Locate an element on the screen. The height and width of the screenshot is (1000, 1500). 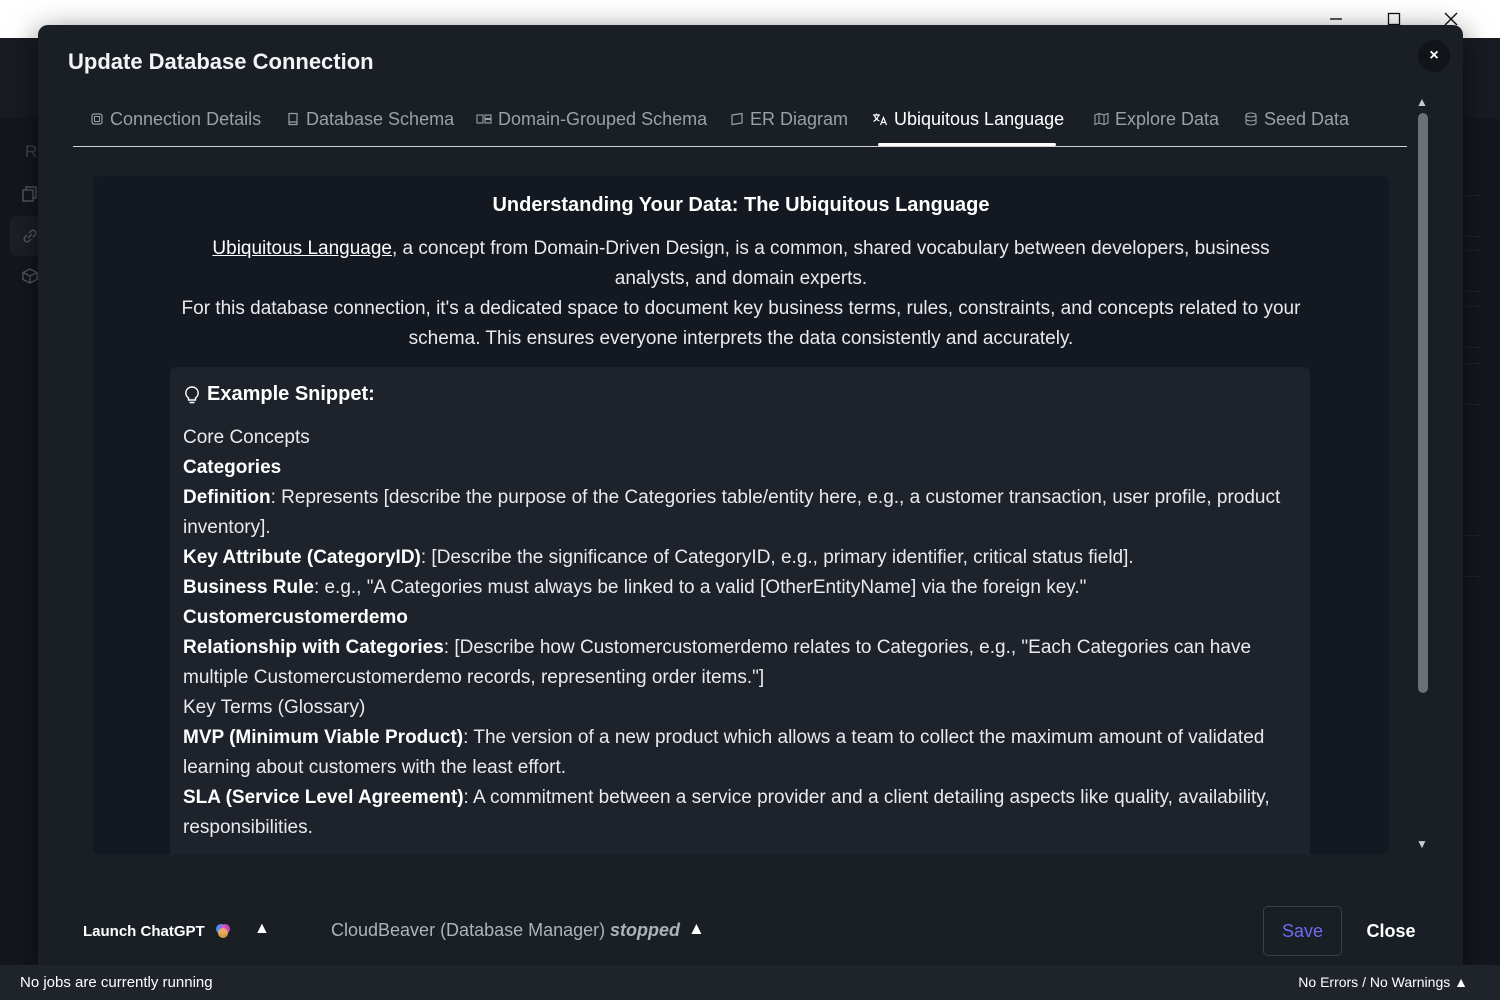
snippet-heading: Example Snippet: is located at coordinates (279, 394).